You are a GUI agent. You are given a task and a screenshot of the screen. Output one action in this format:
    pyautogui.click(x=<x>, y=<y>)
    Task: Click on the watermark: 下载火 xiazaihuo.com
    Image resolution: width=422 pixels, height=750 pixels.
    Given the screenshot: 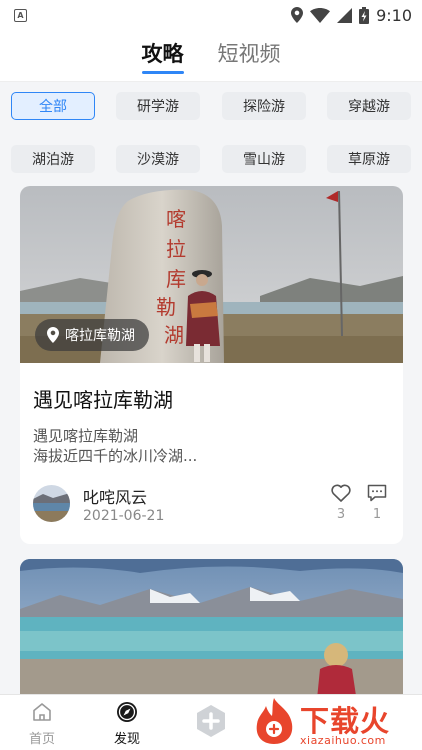 What is the action you would take?
    pyautogui.click(x=335, y=722)
    